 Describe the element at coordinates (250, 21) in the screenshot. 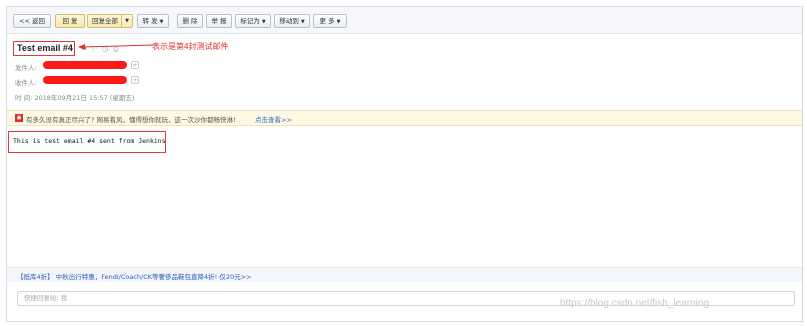

I see `mark-as-label: 标记为` at that location.